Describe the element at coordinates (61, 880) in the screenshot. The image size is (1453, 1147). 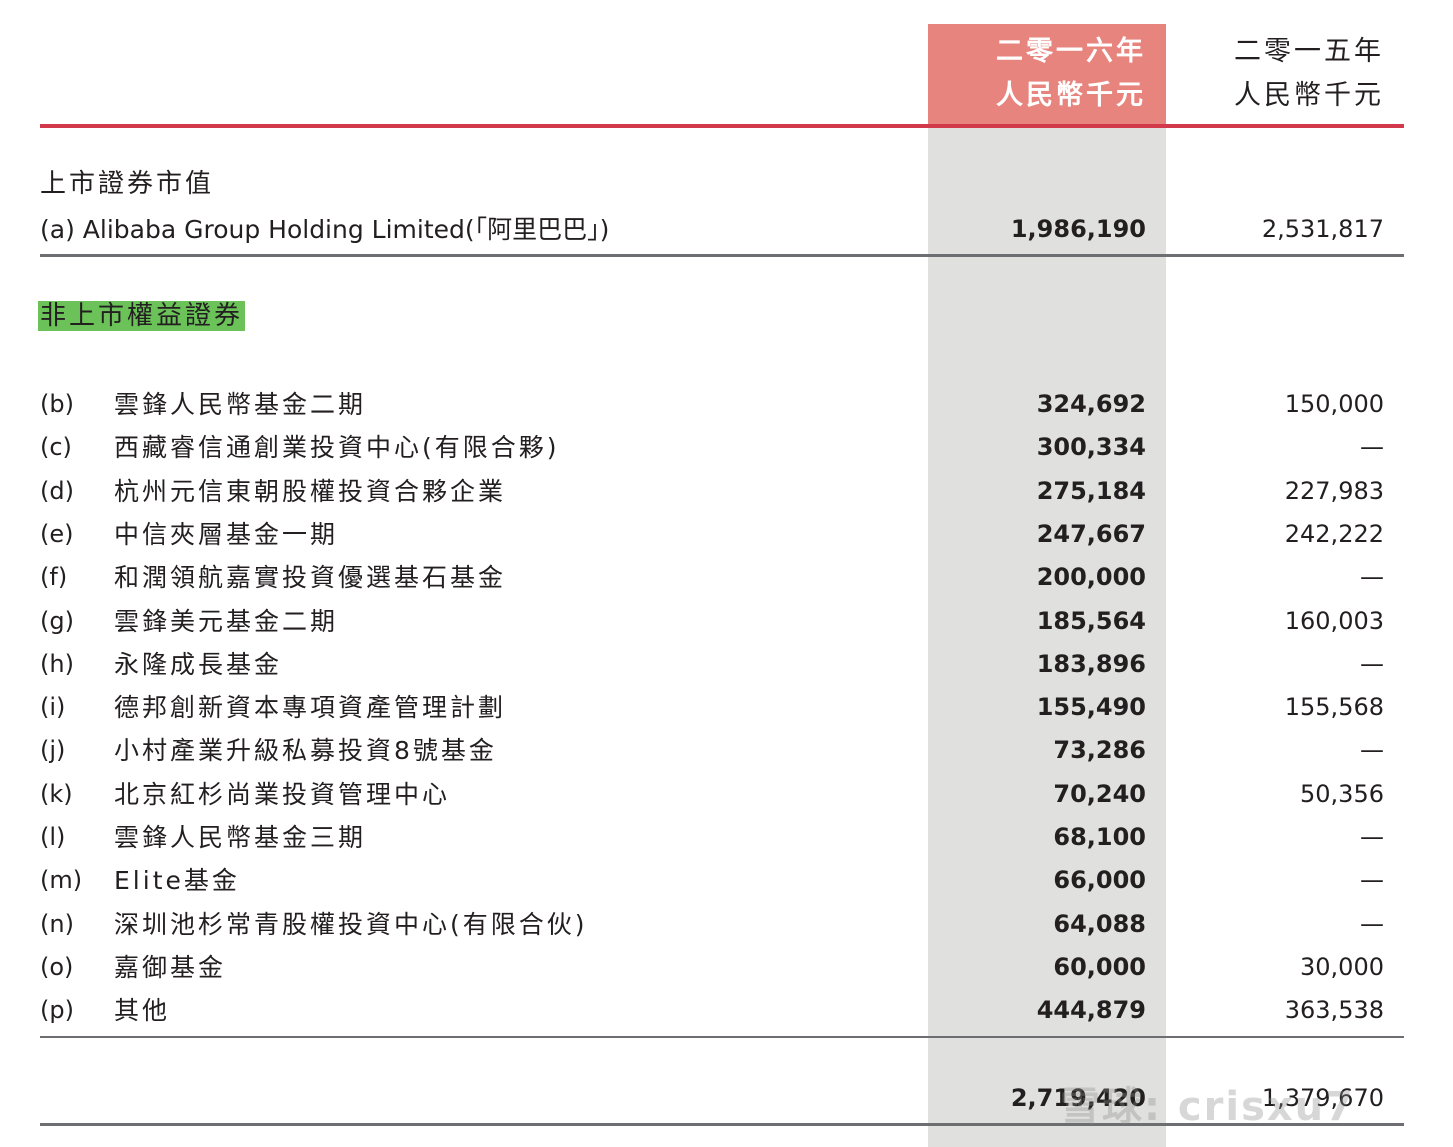
I see `row-code: (m)` at that location.